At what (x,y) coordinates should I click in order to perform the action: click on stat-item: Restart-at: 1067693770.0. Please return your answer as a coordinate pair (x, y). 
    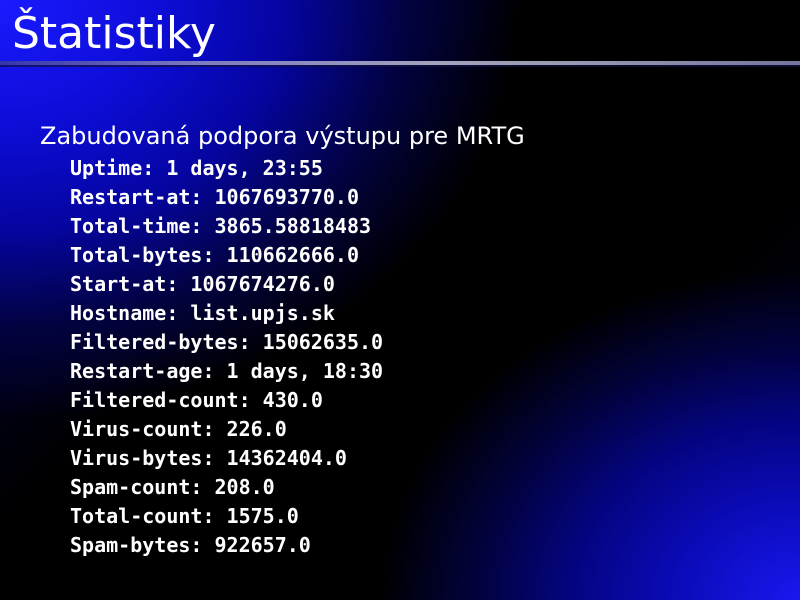
    Looking at the image, I should click on (215, 197).